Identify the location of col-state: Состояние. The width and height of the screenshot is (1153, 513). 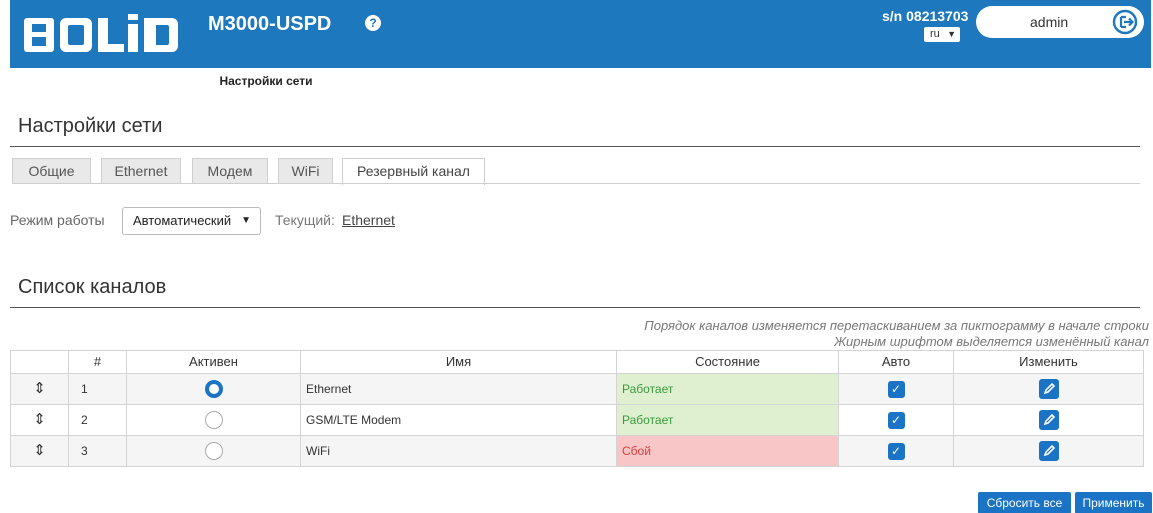
(727, 362).